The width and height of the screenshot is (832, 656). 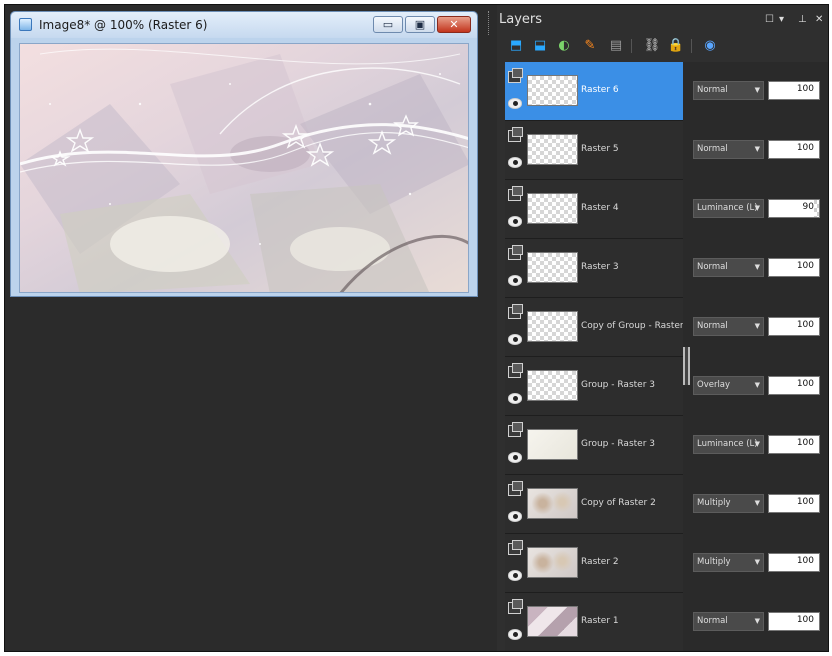 I want to click on layer-row: Raster 5, so click(x=594, y=150).